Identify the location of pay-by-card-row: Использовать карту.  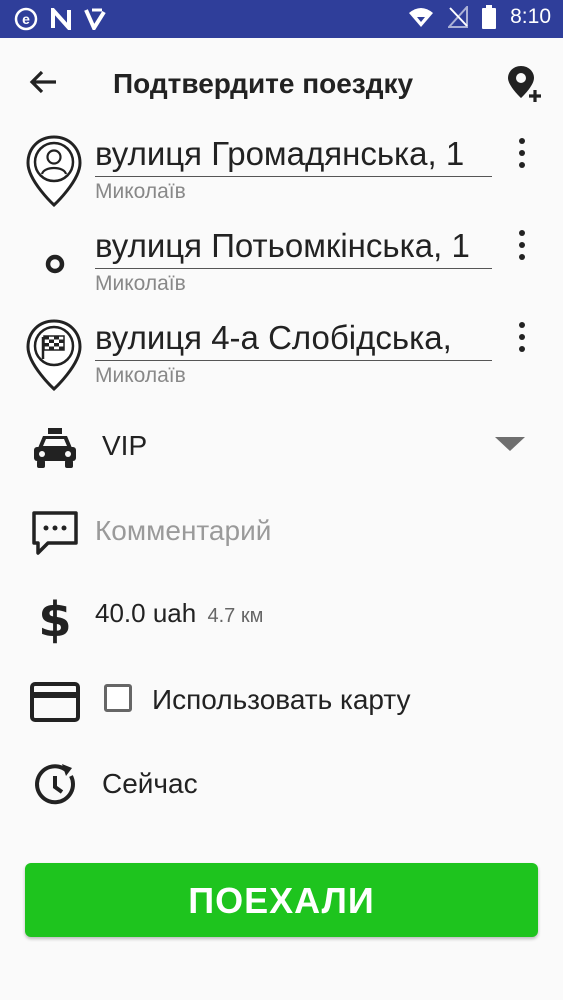
(281, 699).